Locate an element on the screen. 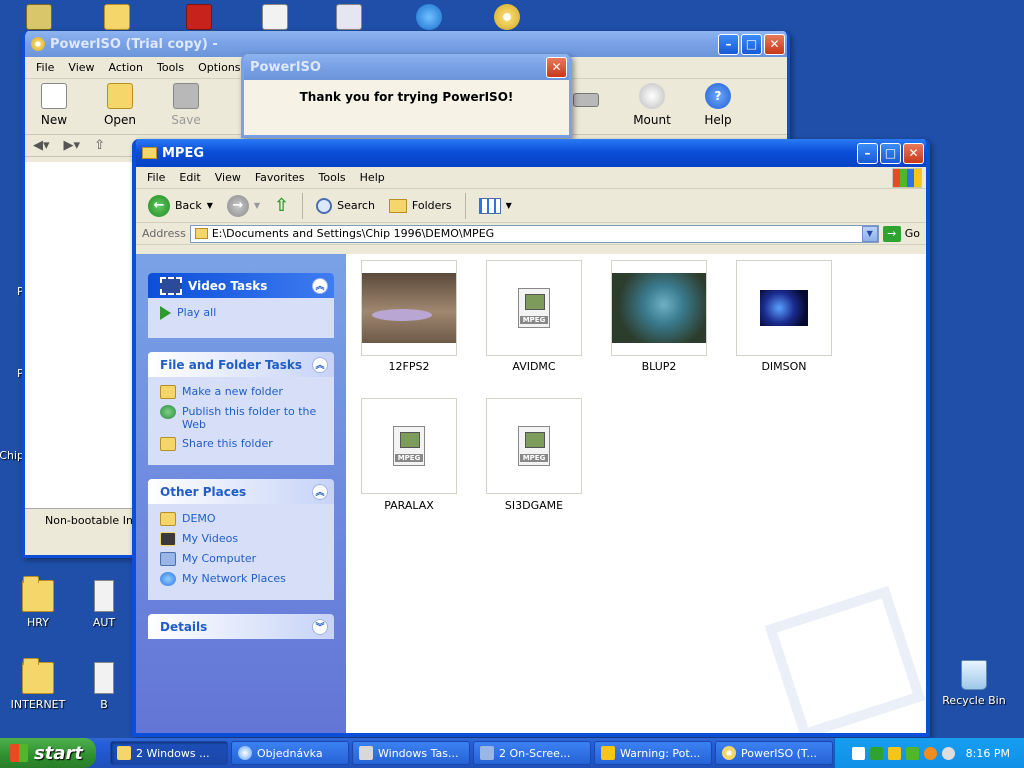 Image resolution: width=1024 pixels, height=768 pixels. file-name: AVIDMC is located at coordinates (534, 366).